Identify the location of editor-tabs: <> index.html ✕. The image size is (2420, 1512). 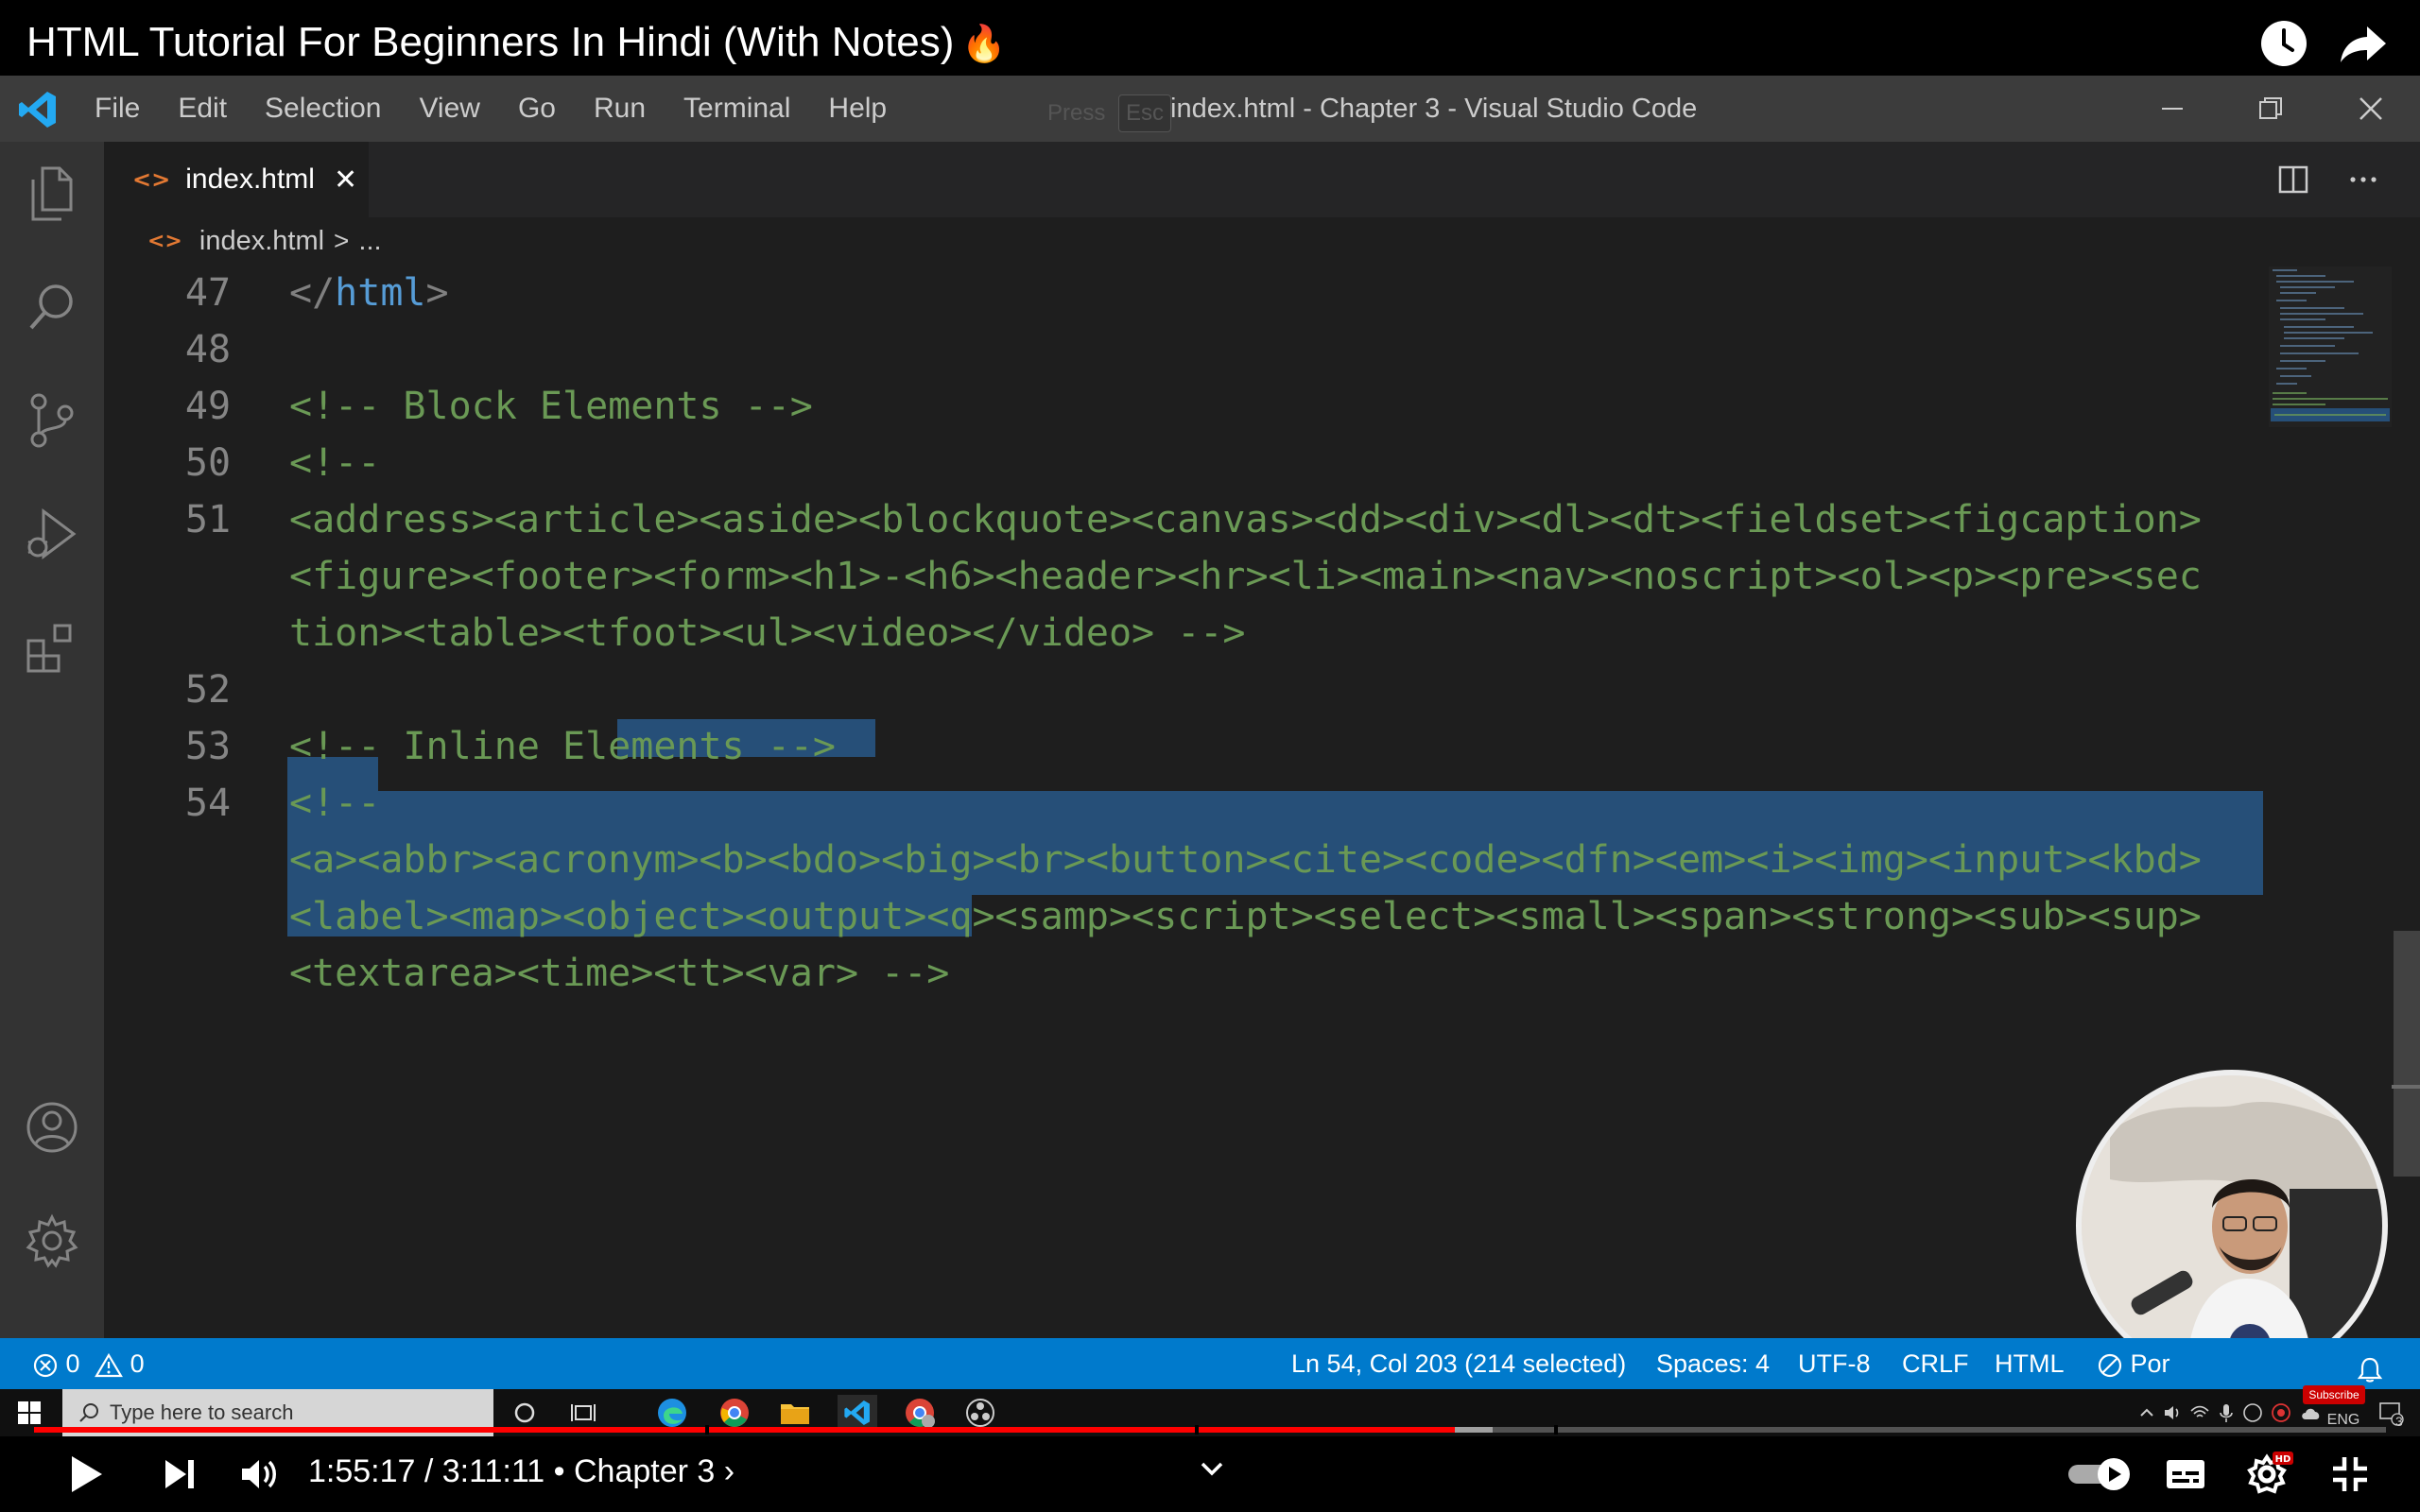
(1262, 179).